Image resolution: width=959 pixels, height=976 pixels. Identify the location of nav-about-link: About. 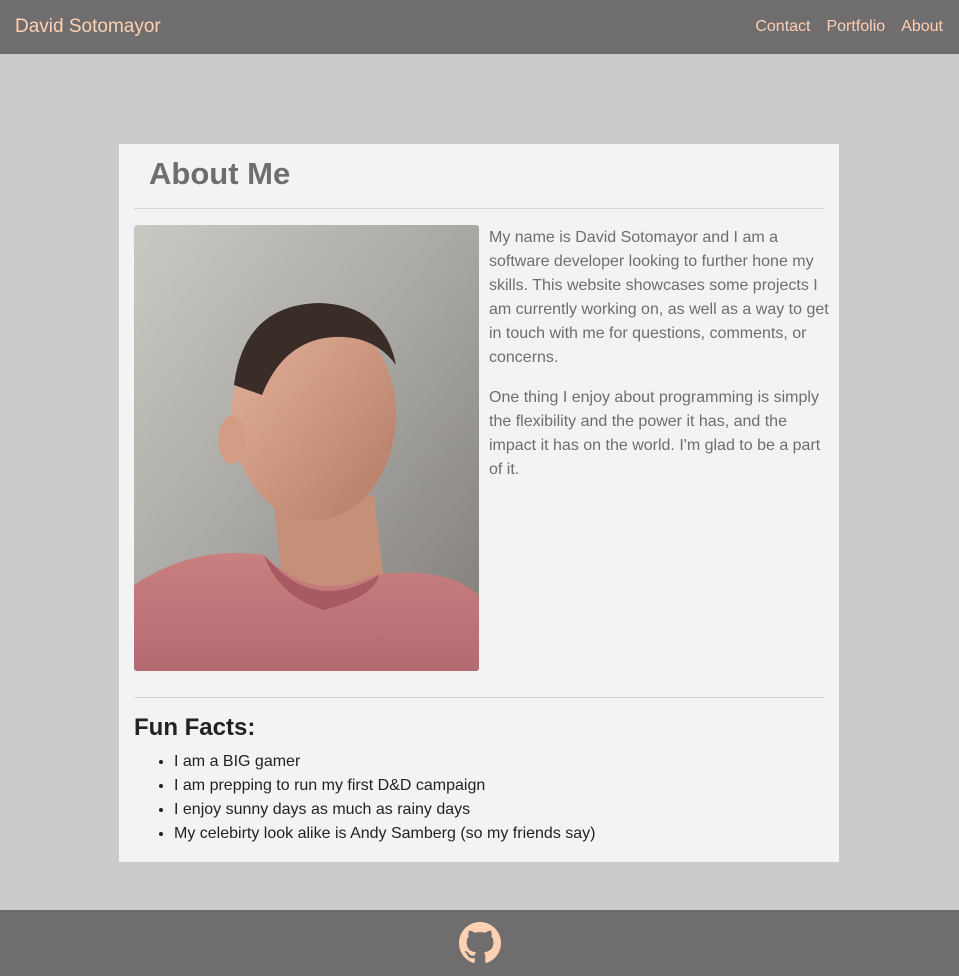
(922, 27).